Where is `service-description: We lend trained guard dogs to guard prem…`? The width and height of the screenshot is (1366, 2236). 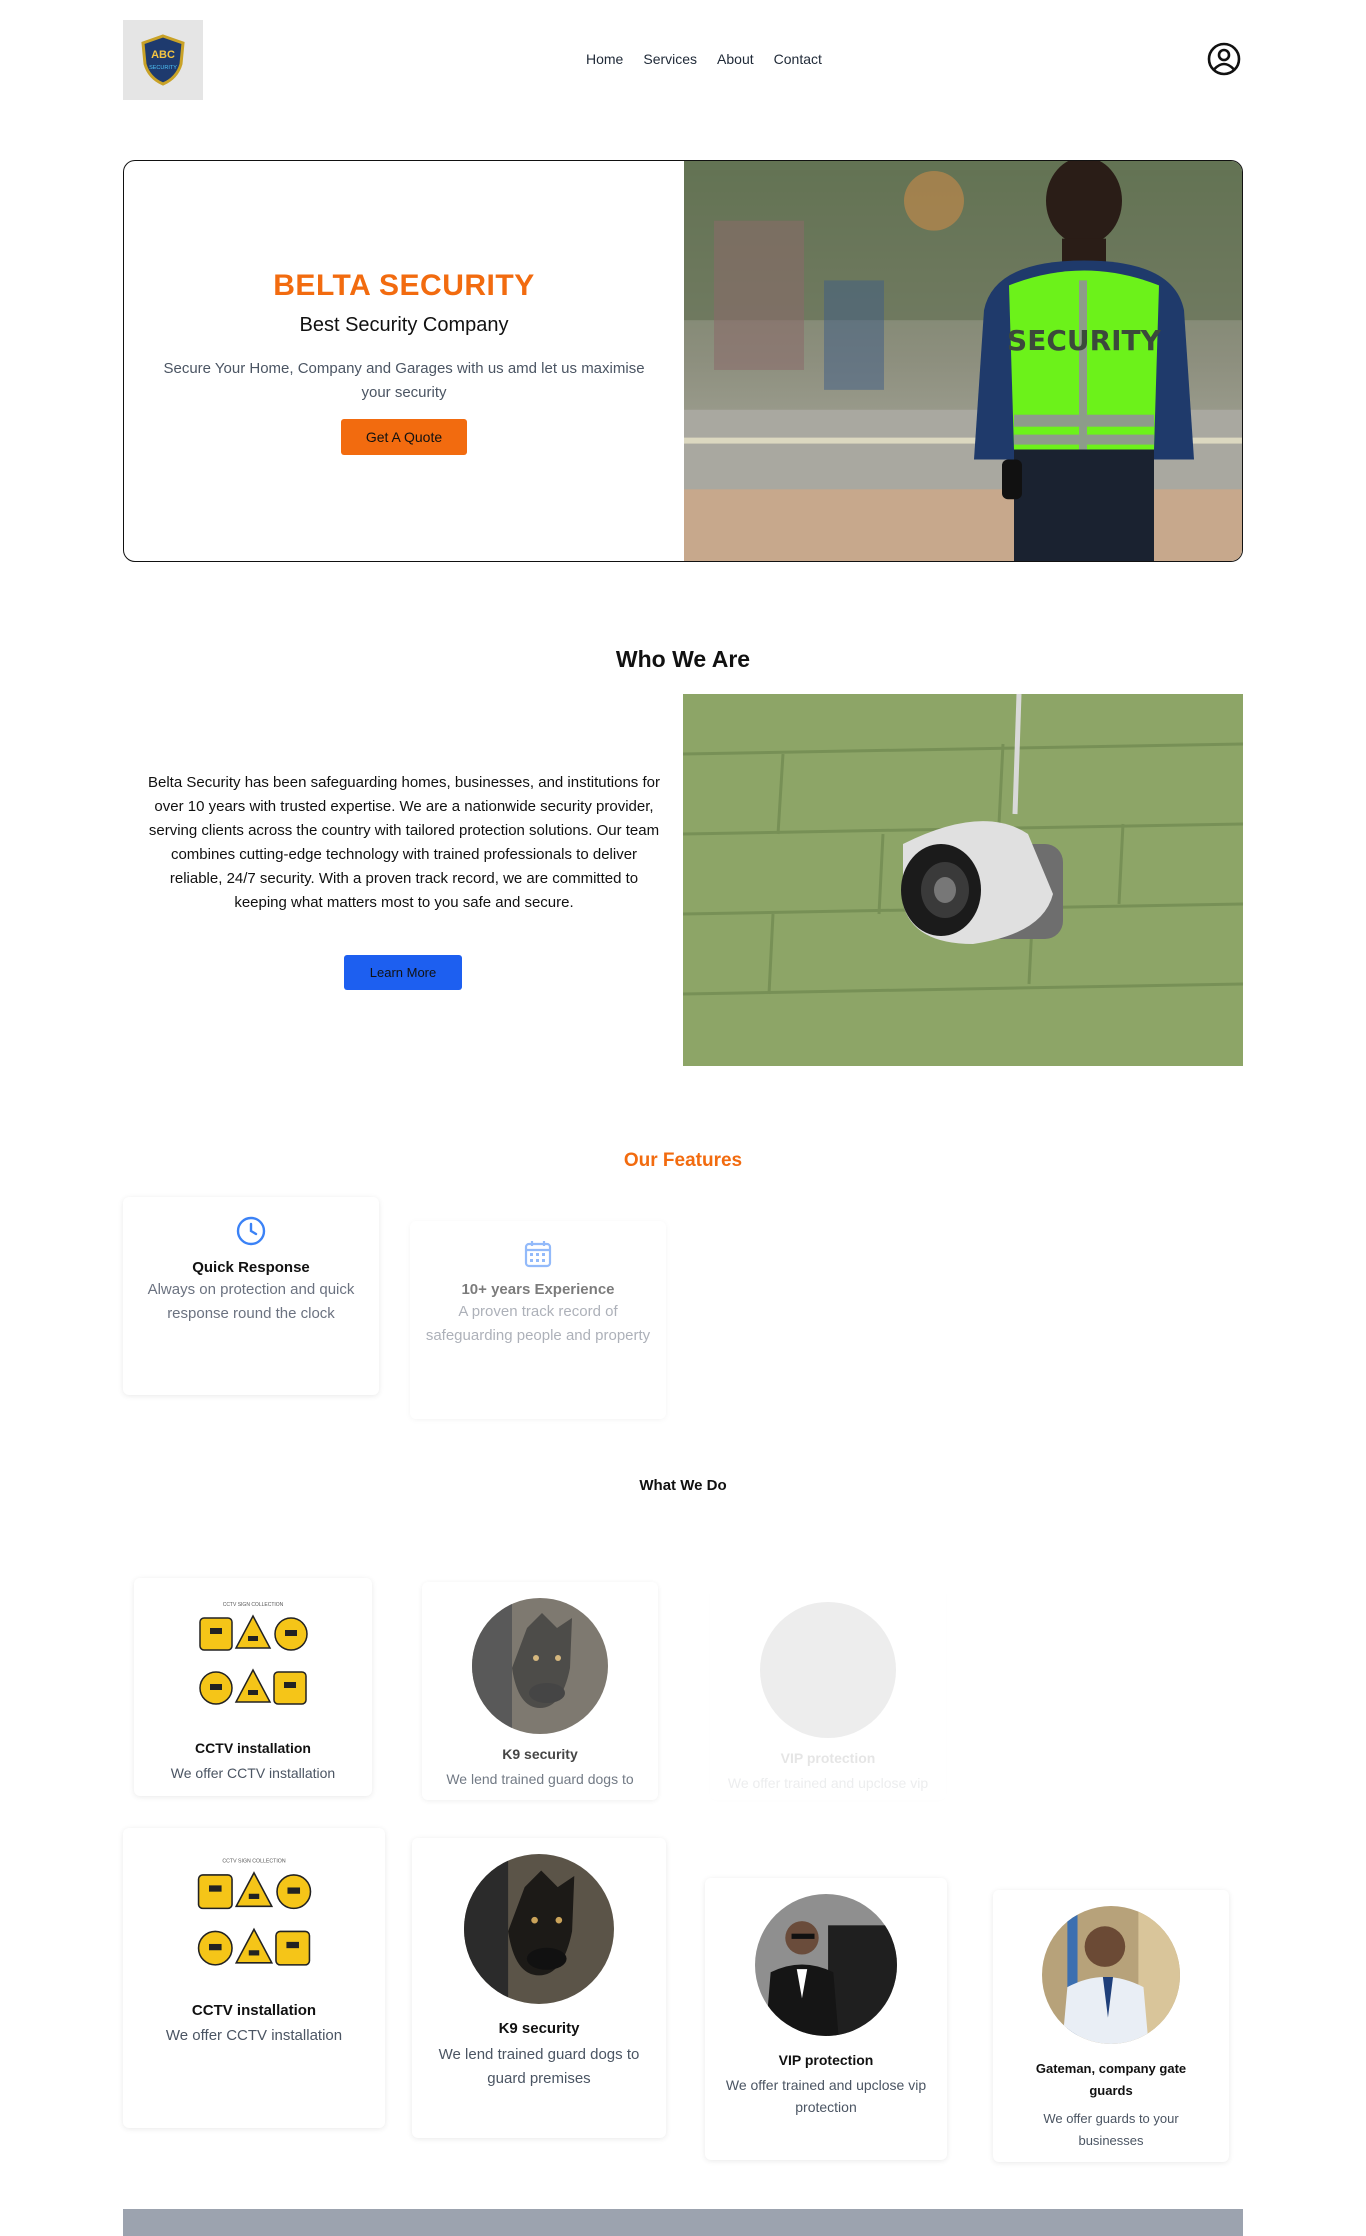 service-description: We lend trained guard dogs to guard prem… is located at coordinates (539, 2066).